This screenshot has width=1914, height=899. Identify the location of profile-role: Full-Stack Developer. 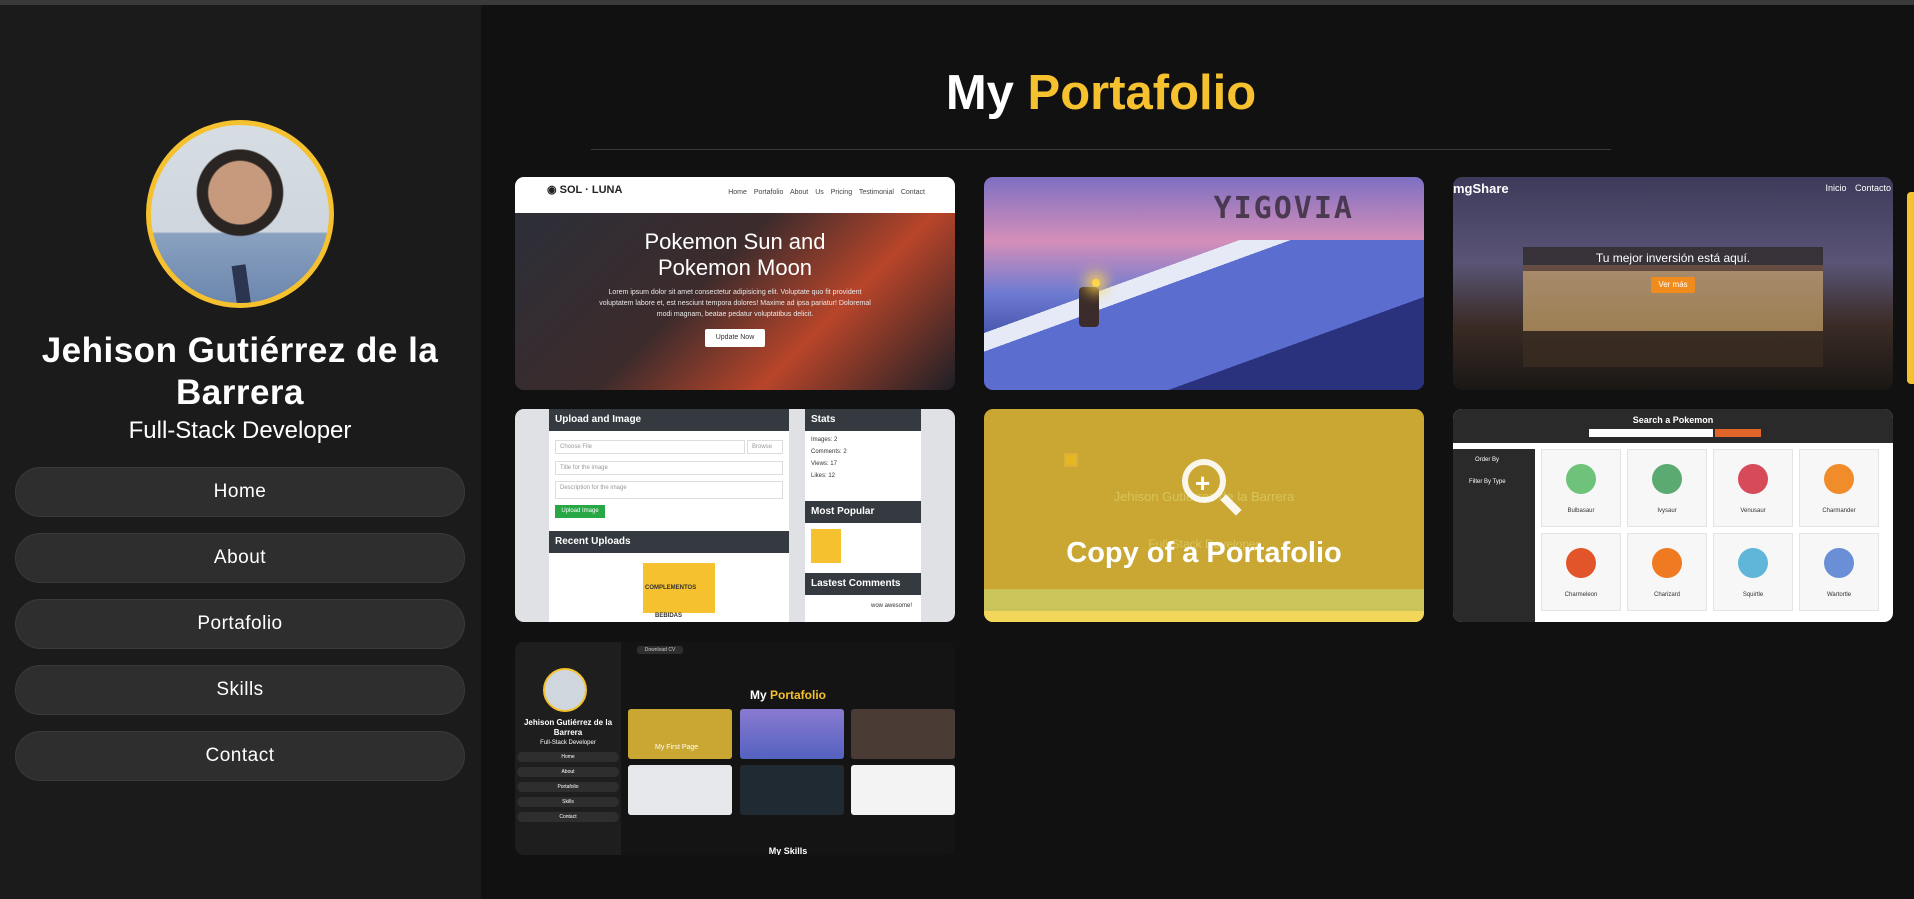
(240, 430).